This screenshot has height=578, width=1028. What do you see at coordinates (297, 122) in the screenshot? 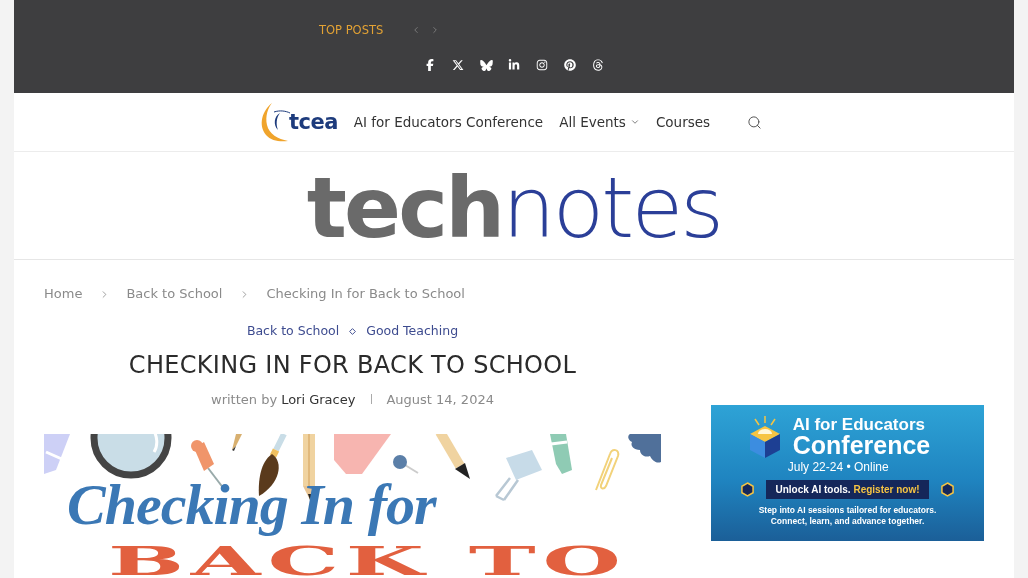
I see `tcea-logo: tcea` at bounding box center [297, 122].